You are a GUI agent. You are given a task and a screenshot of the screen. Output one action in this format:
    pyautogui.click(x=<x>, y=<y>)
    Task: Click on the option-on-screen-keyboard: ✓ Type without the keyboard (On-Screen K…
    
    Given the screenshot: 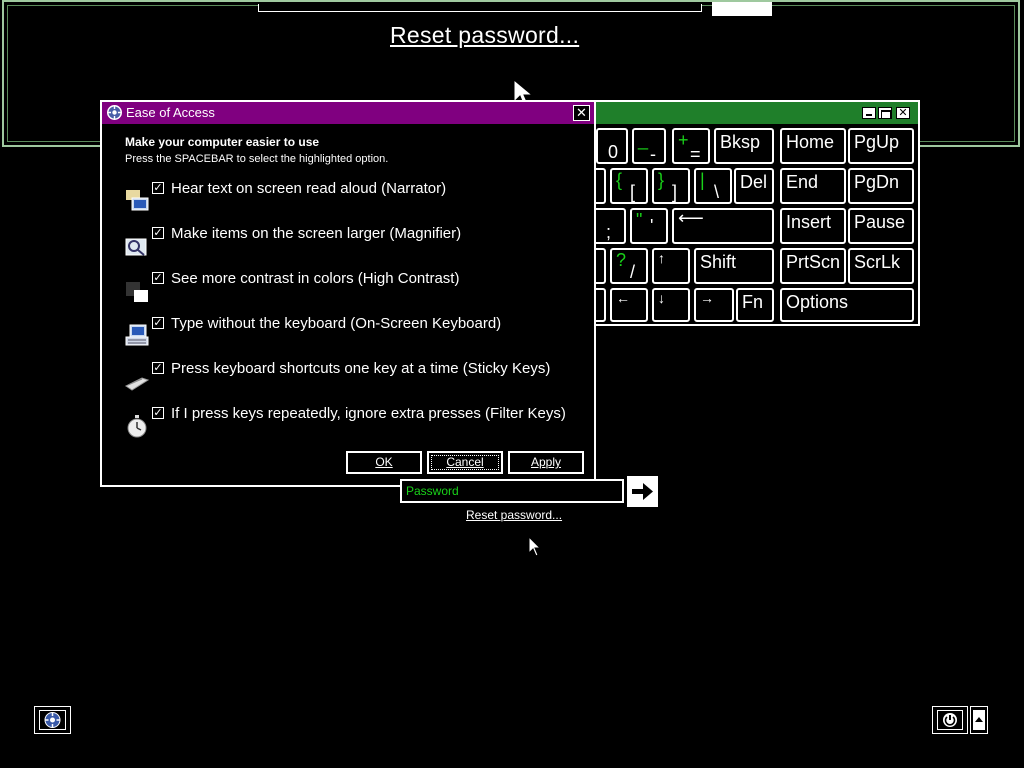 What is the action you would take?
    pyautogui.click(x=352, y=333)
    